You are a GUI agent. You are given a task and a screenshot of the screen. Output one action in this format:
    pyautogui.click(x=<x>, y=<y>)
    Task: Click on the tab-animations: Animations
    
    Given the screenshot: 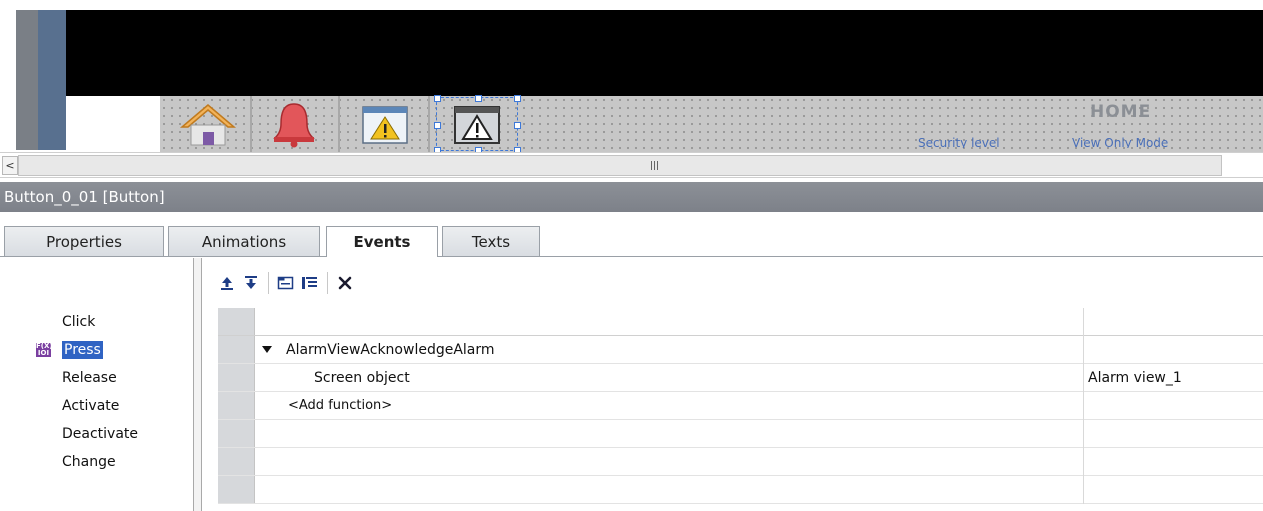 What is the action you would take?
    pyautogui.click(x=244, y=241)
    